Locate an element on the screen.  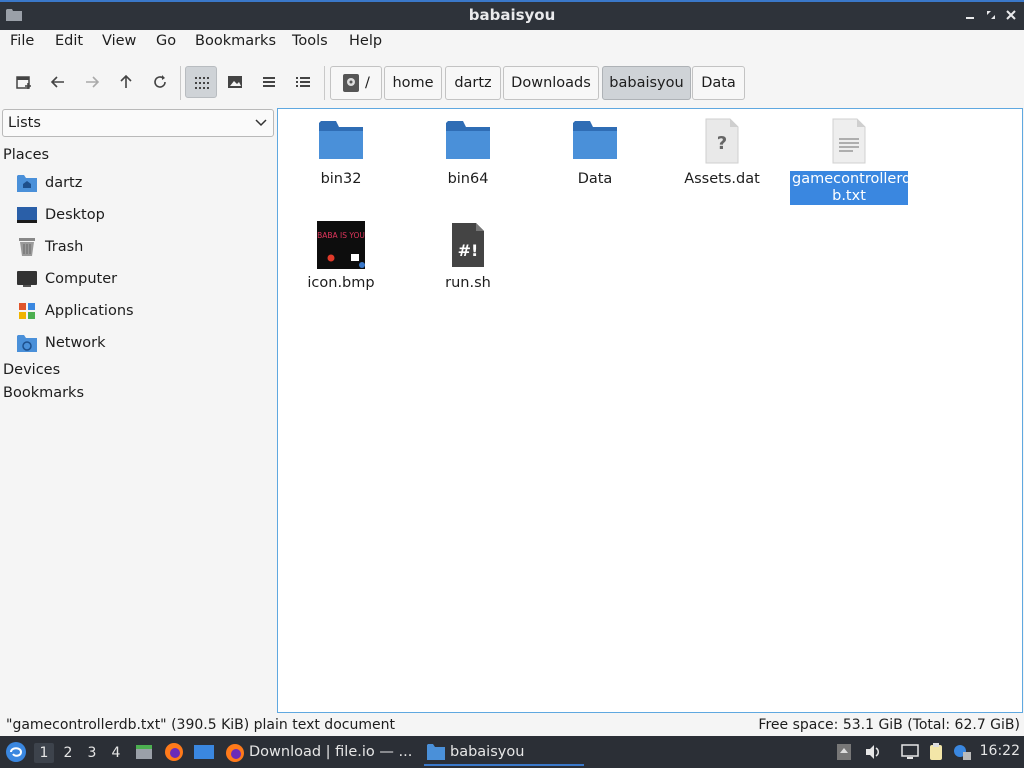
menu-view: View is located at coordinates (119, 41).